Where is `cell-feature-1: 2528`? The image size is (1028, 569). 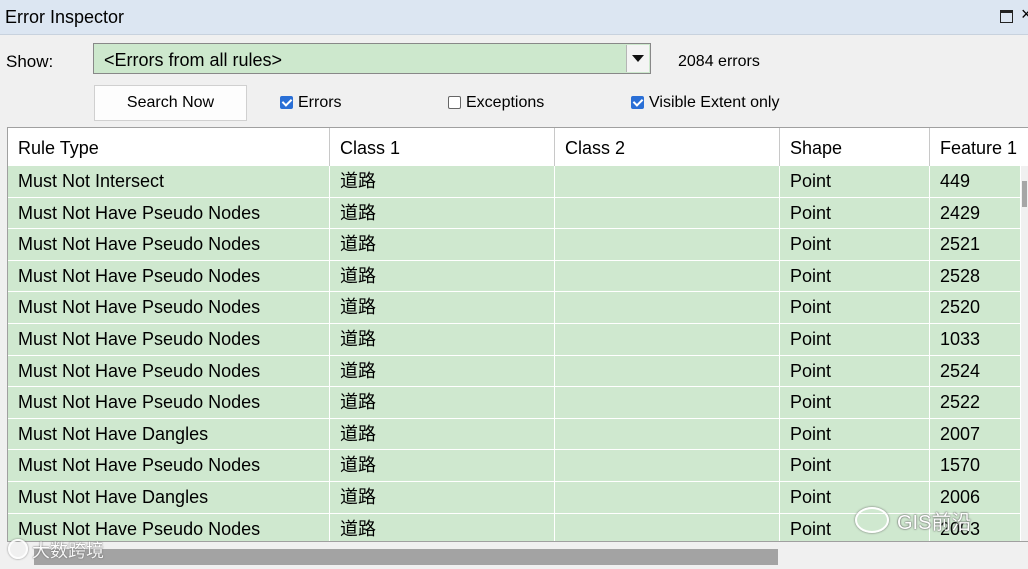
cell-feature-1: 2528 is located at coordinates (975, 276).